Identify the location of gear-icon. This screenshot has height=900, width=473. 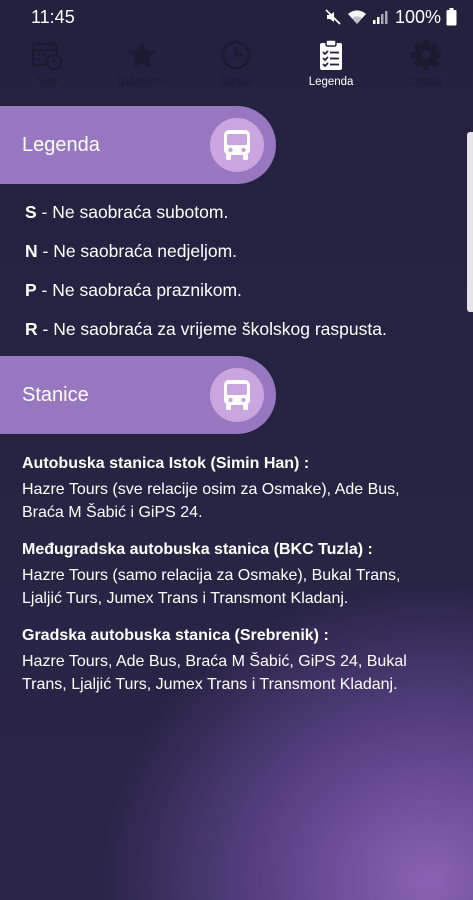
(426, 55).